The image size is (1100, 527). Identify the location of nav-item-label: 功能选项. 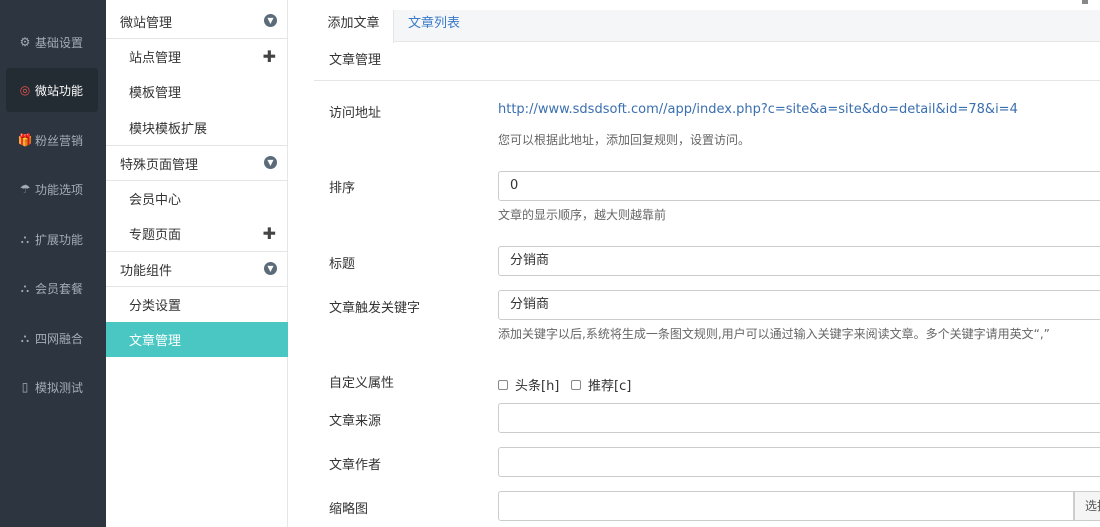
(59, 189).